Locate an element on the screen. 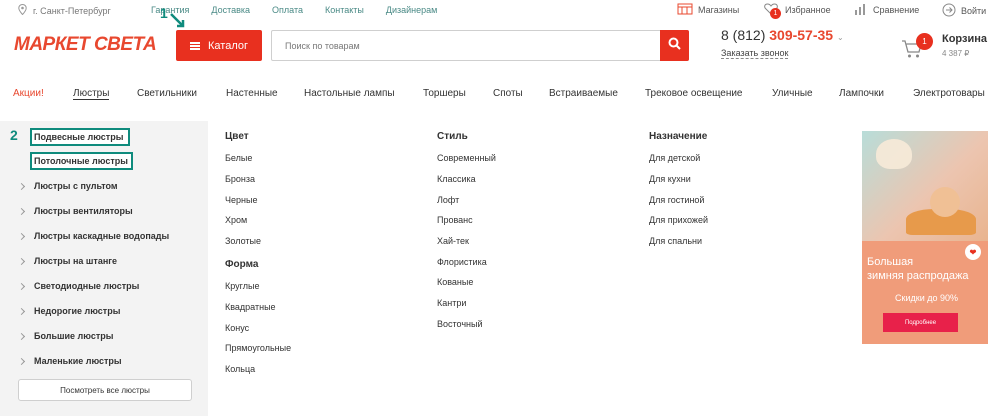 The image size is (1002, 416). stores-link: Магазины is located at coordinates (708, 10).